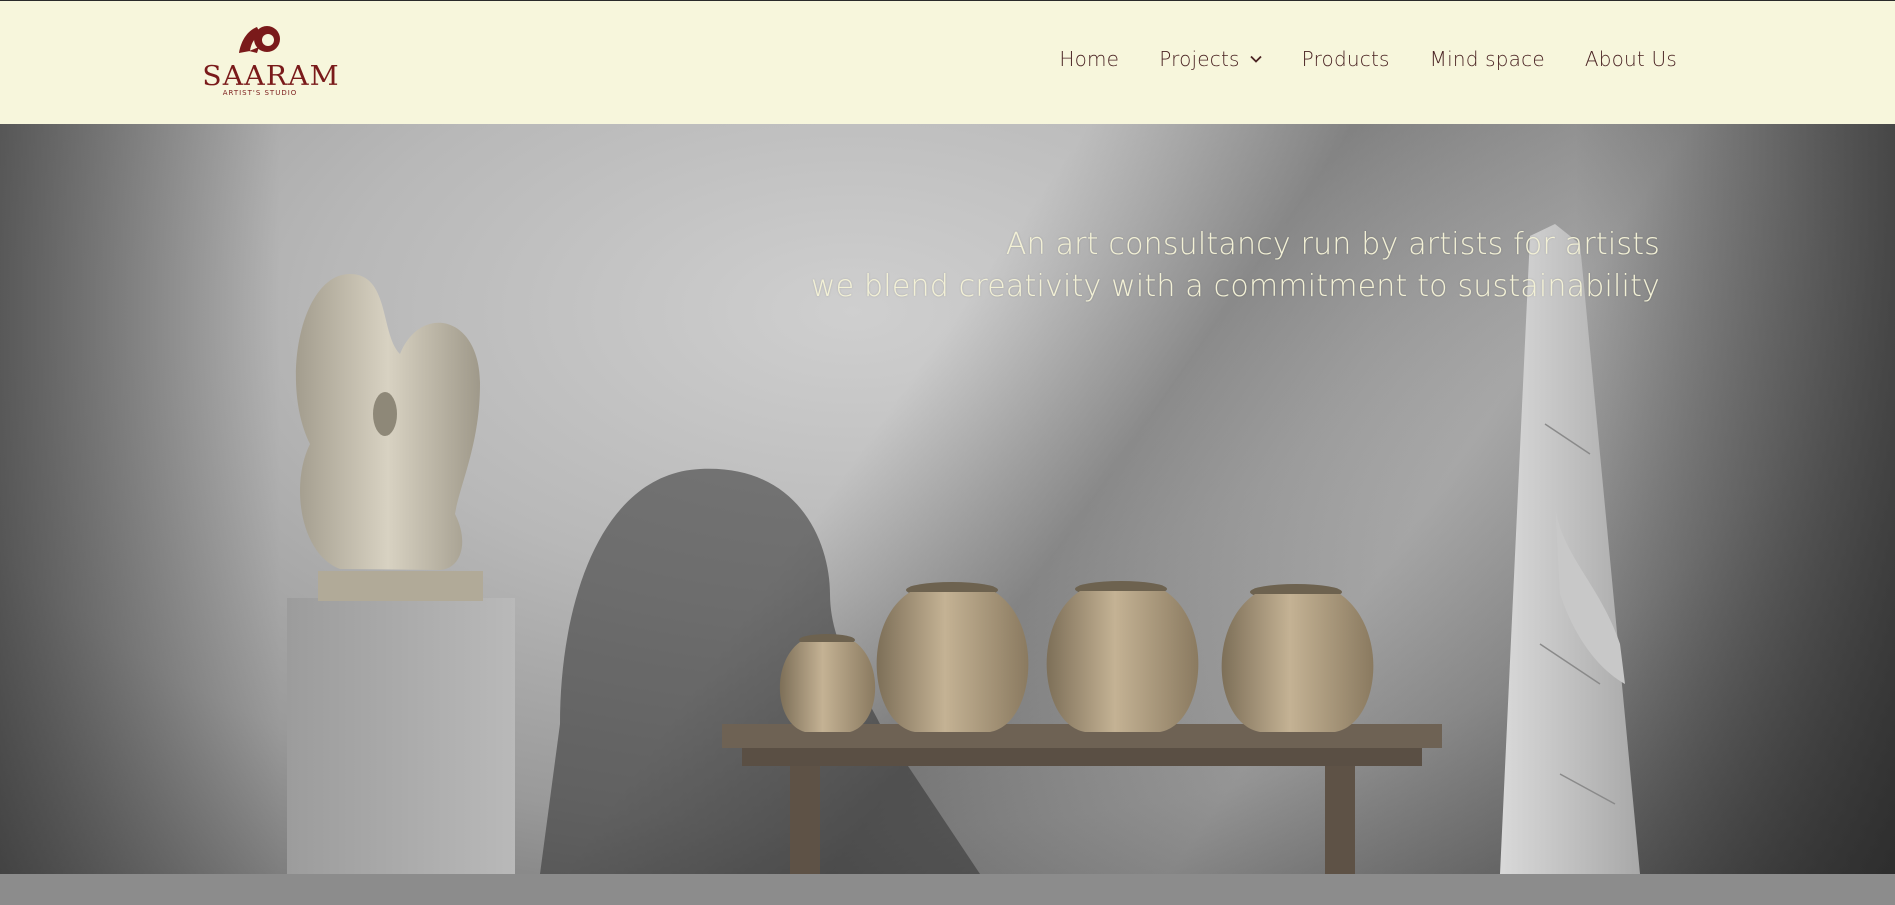  I want to click on sculpture-base, so click(400, 586).